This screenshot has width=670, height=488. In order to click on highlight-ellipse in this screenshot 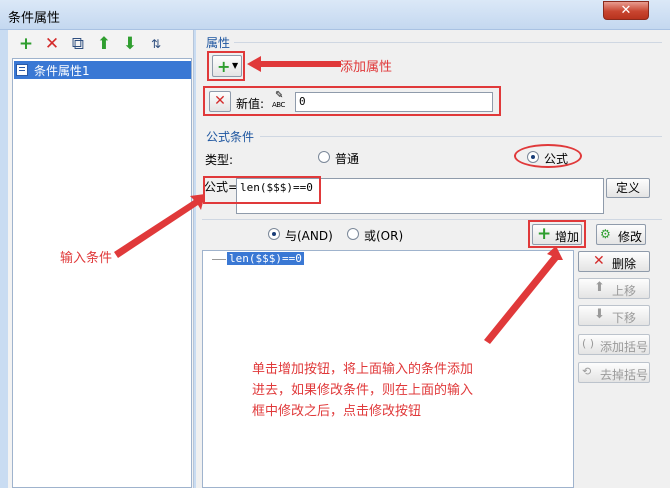, I will do `click(548, 156)`.